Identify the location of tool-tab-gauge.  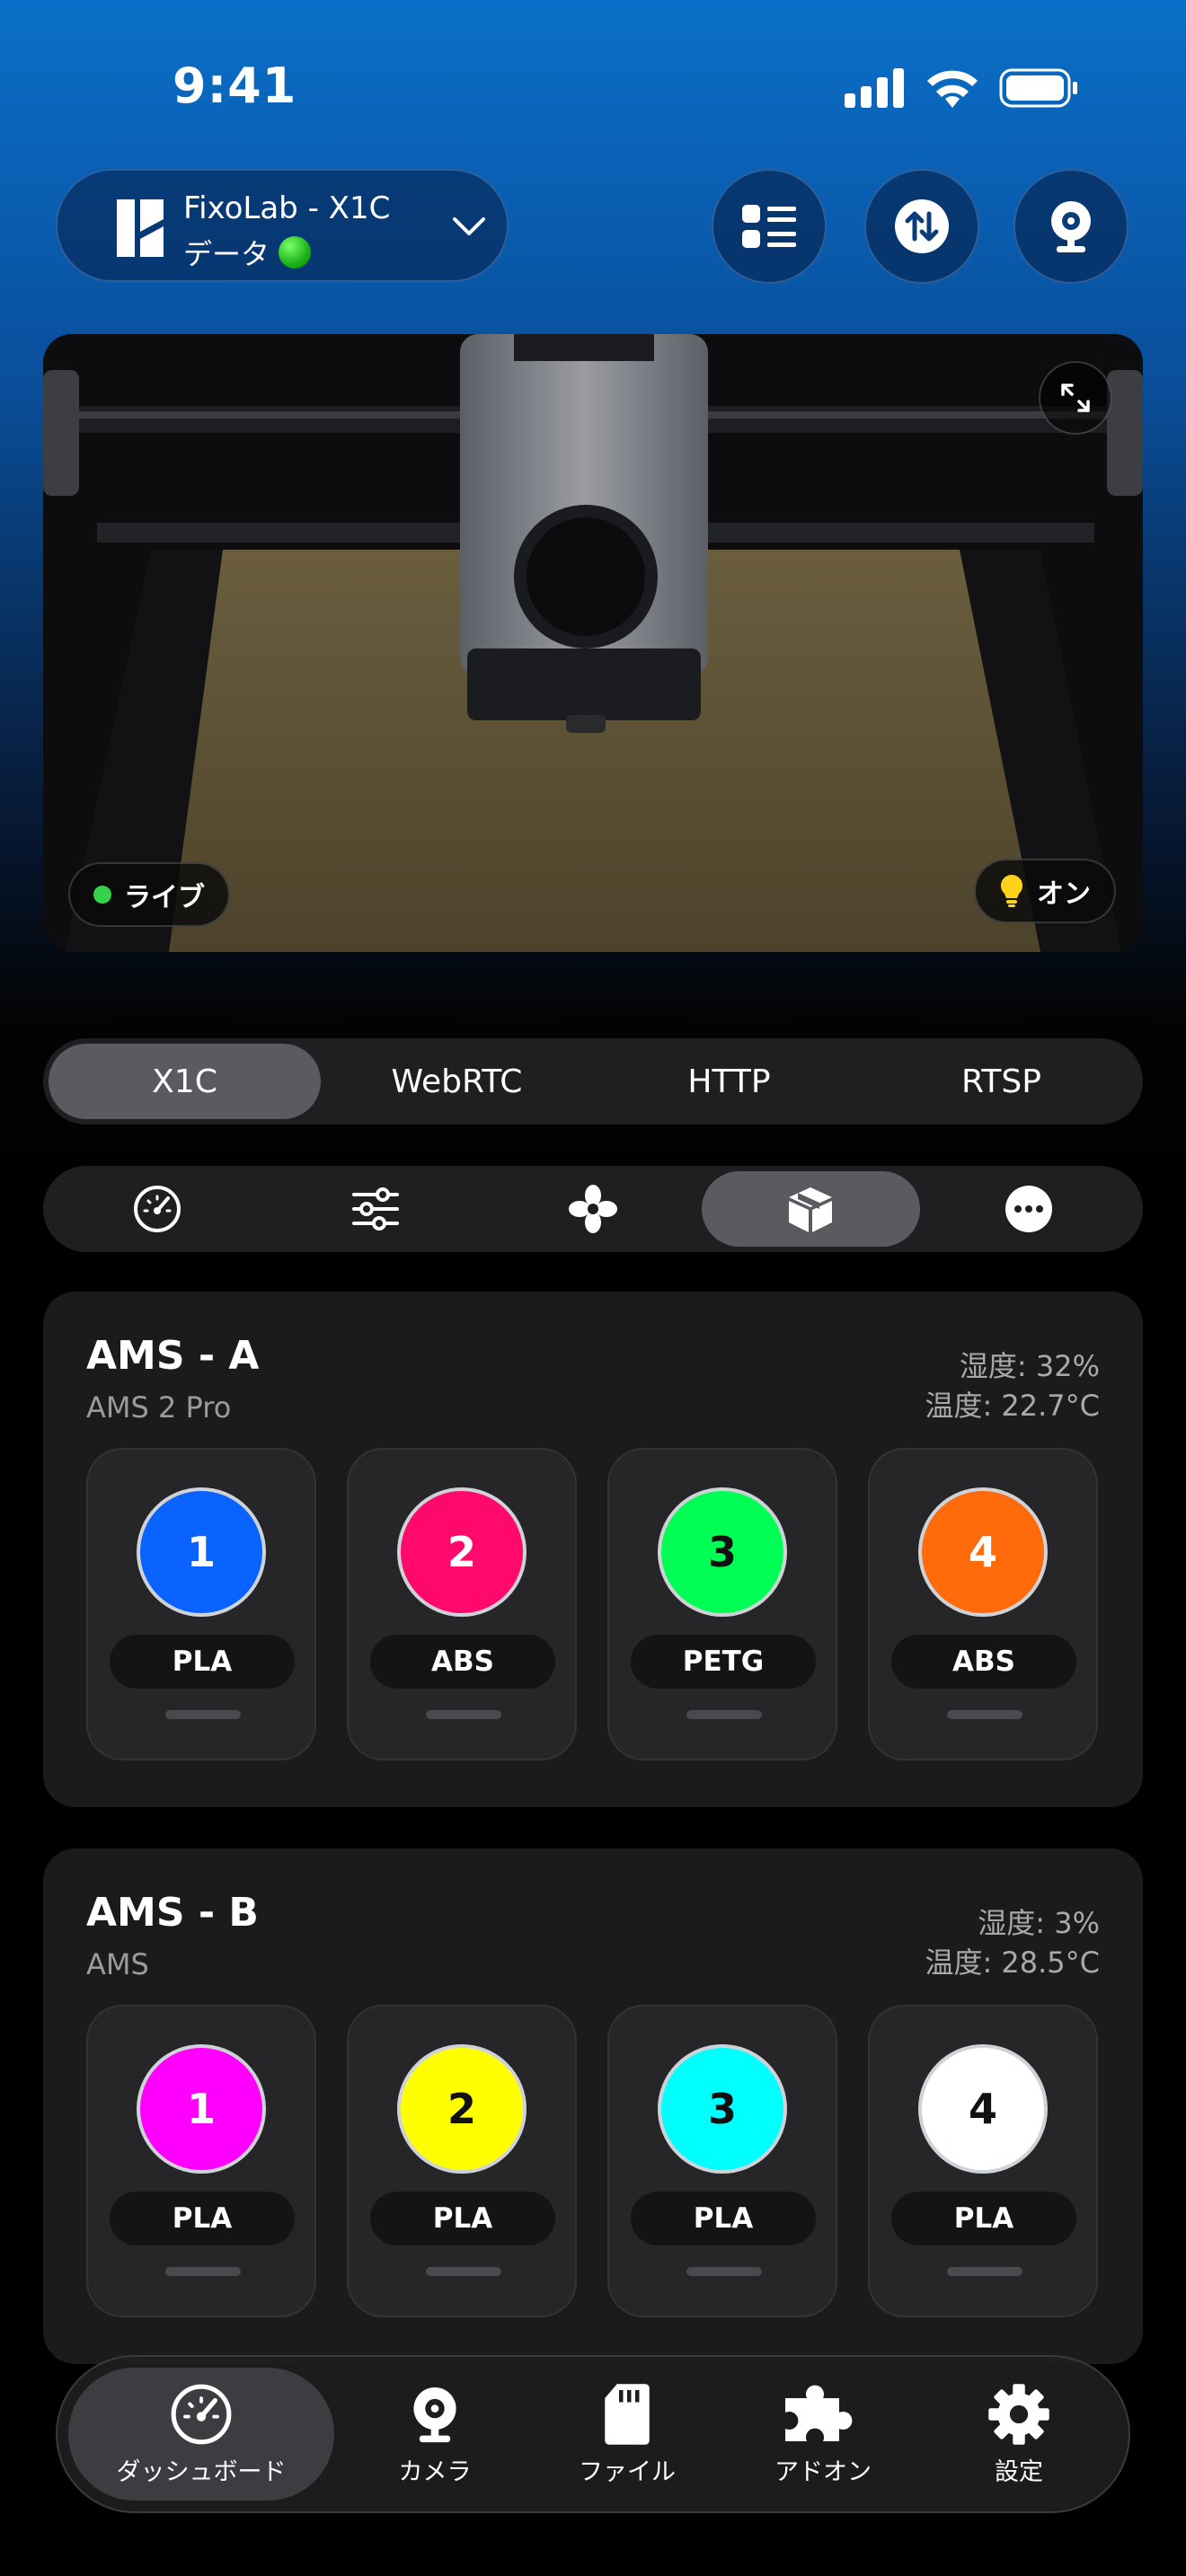
(157, 1209).